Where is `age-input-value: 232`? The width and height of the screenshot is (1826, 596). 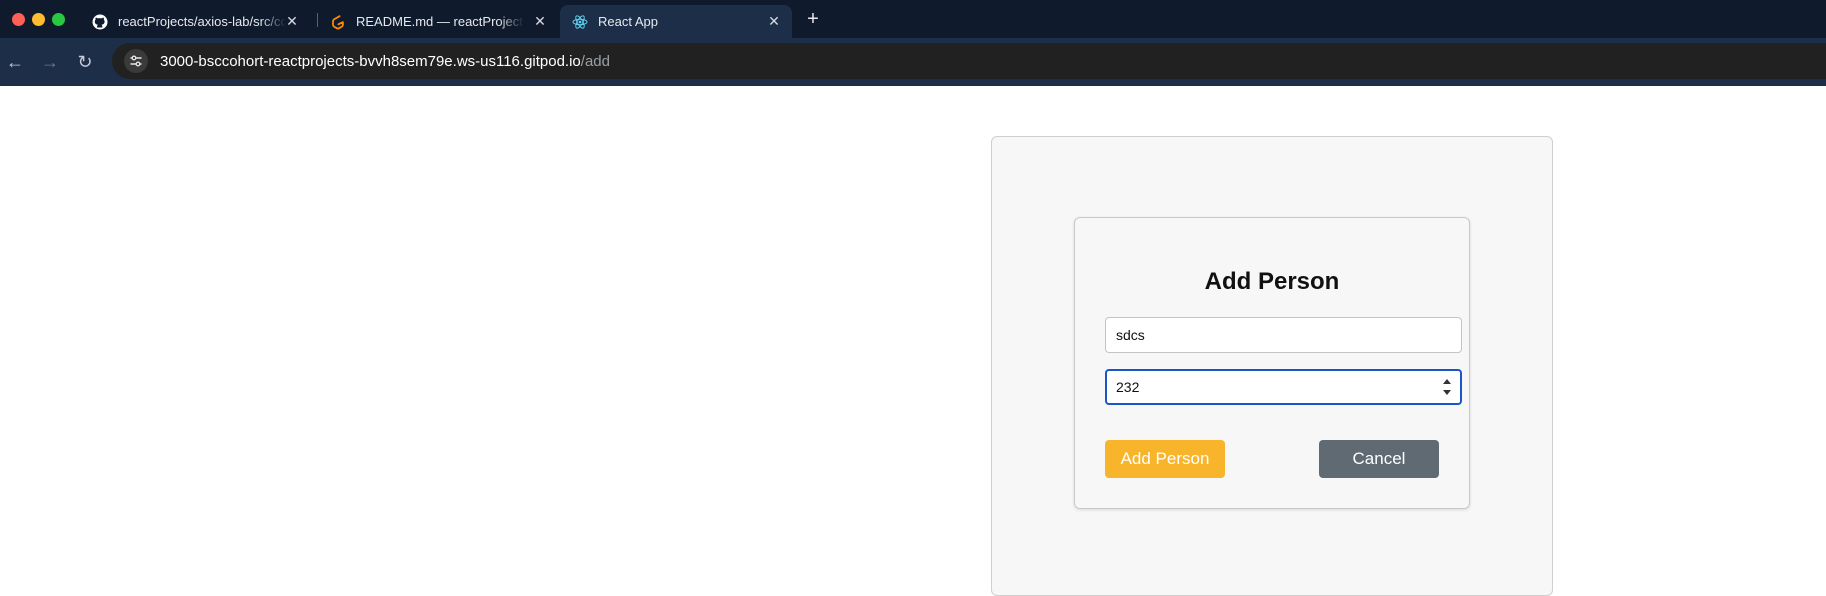 age-input-value: 232 is located at coordinates (1128, 387).